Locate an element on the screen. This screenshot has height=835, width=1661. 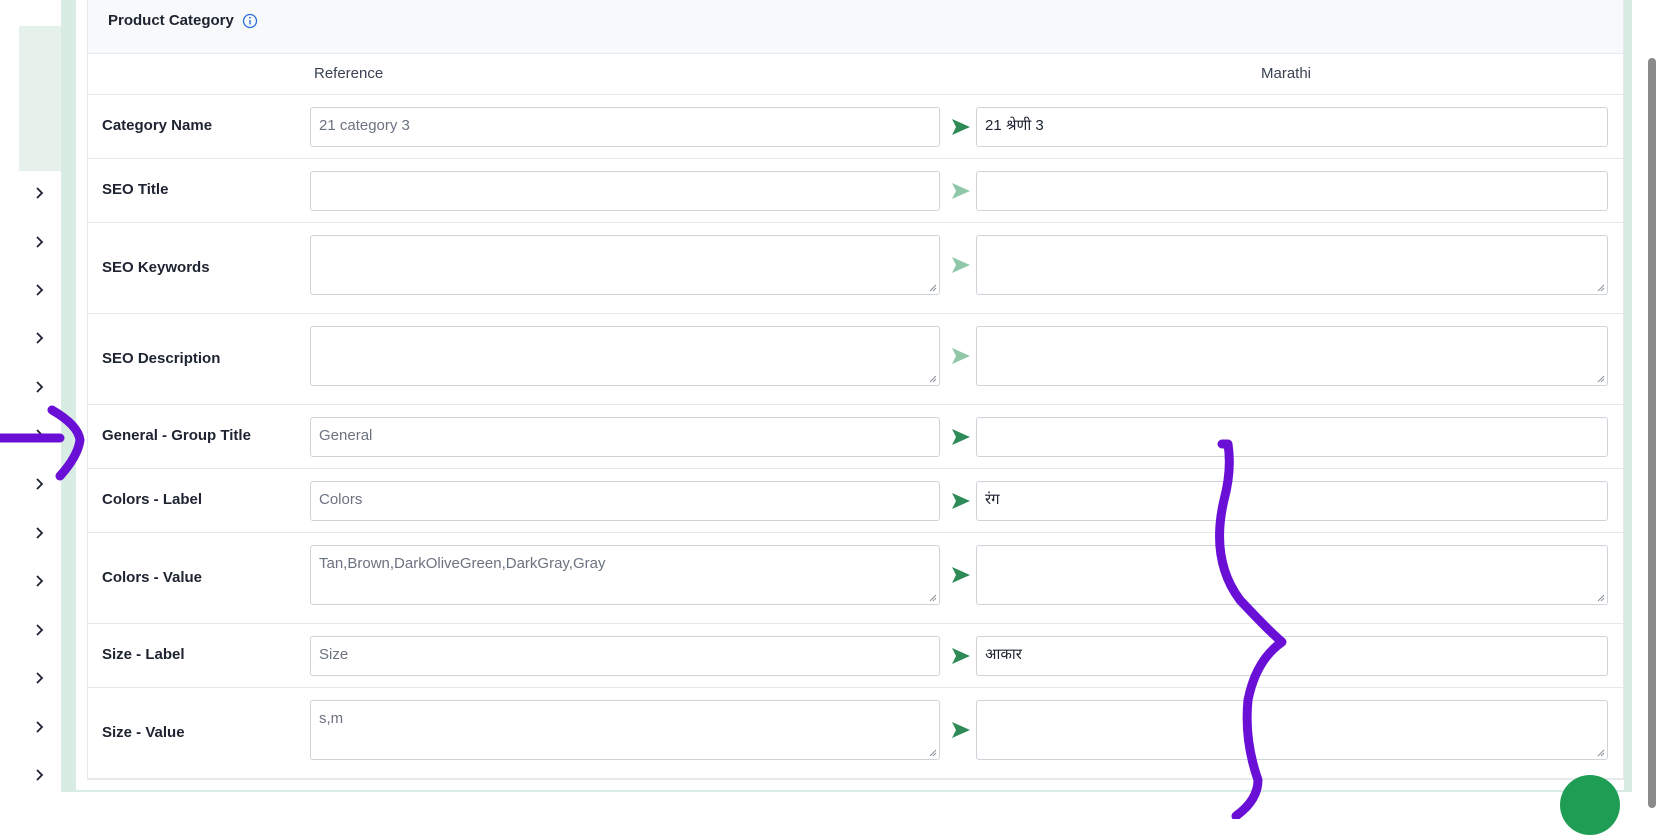
target-field: आकार is located at coordinates (1292, 656).